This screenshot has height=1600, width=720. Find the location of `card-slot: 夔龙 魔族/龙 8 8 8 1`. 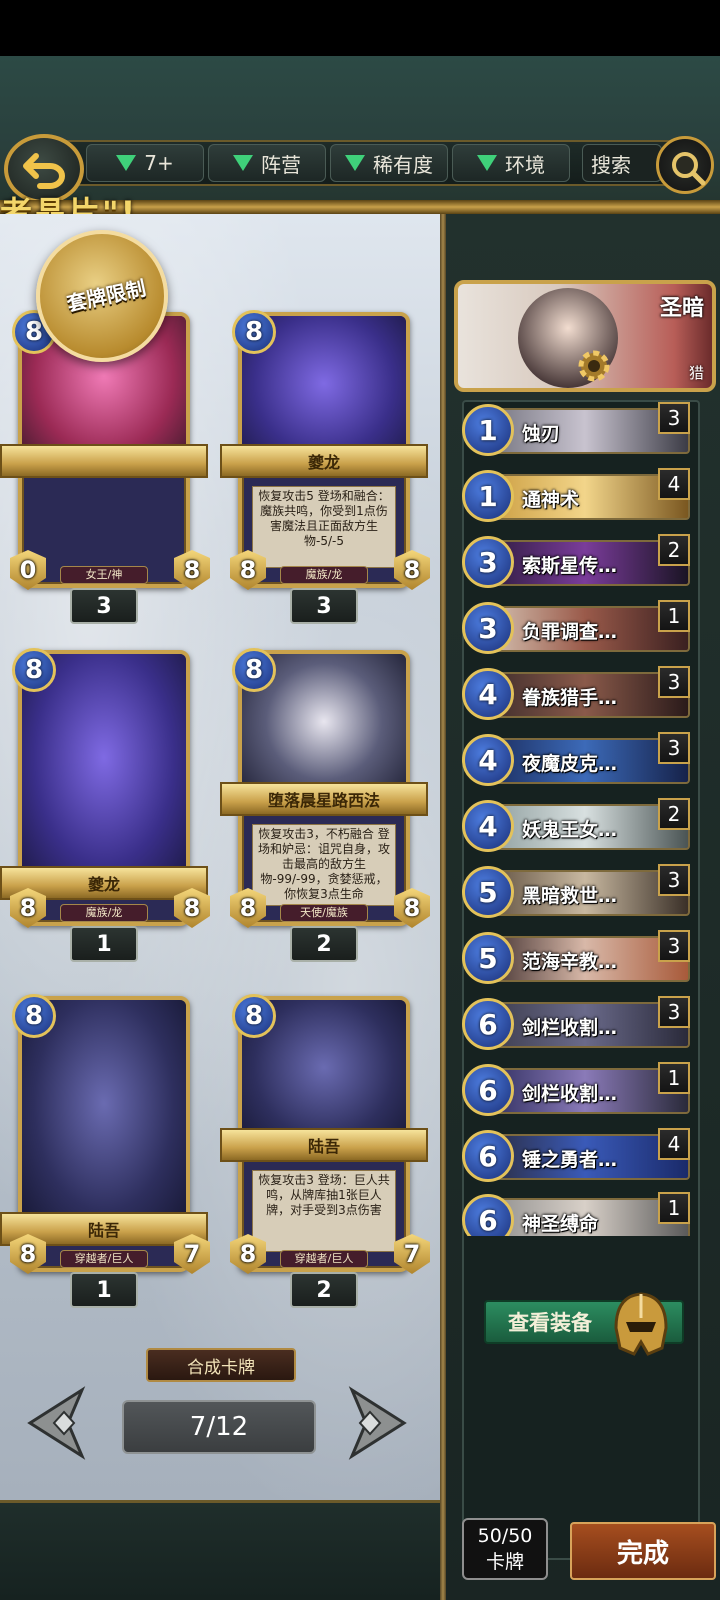

card-slot: 夔龙 魔族/龙 8 8 8 1 is located at coordinates (105, 803).